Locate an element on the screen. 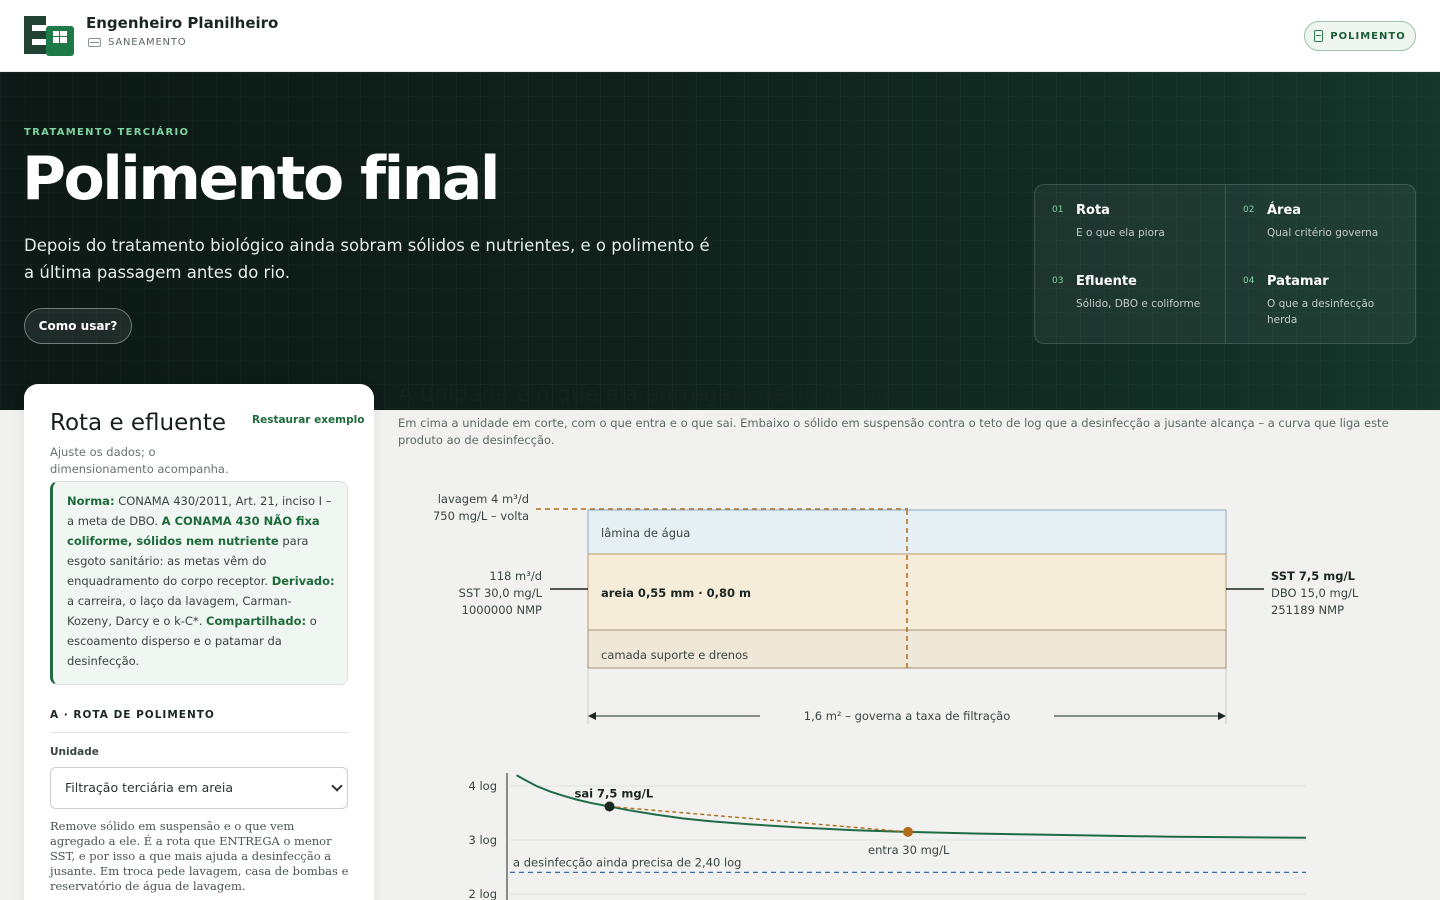  inflow-label: SST 30,0 mg/L is located at coordinates (501, 593).